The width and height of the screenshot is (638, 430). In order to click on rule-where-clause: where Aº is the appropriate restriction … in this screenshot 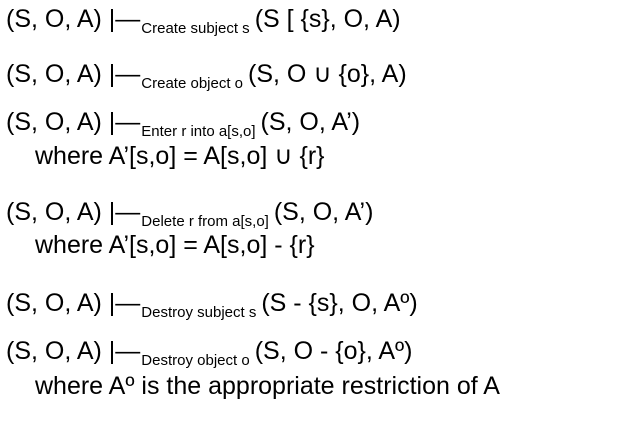, I will do `click(267, 386)`.